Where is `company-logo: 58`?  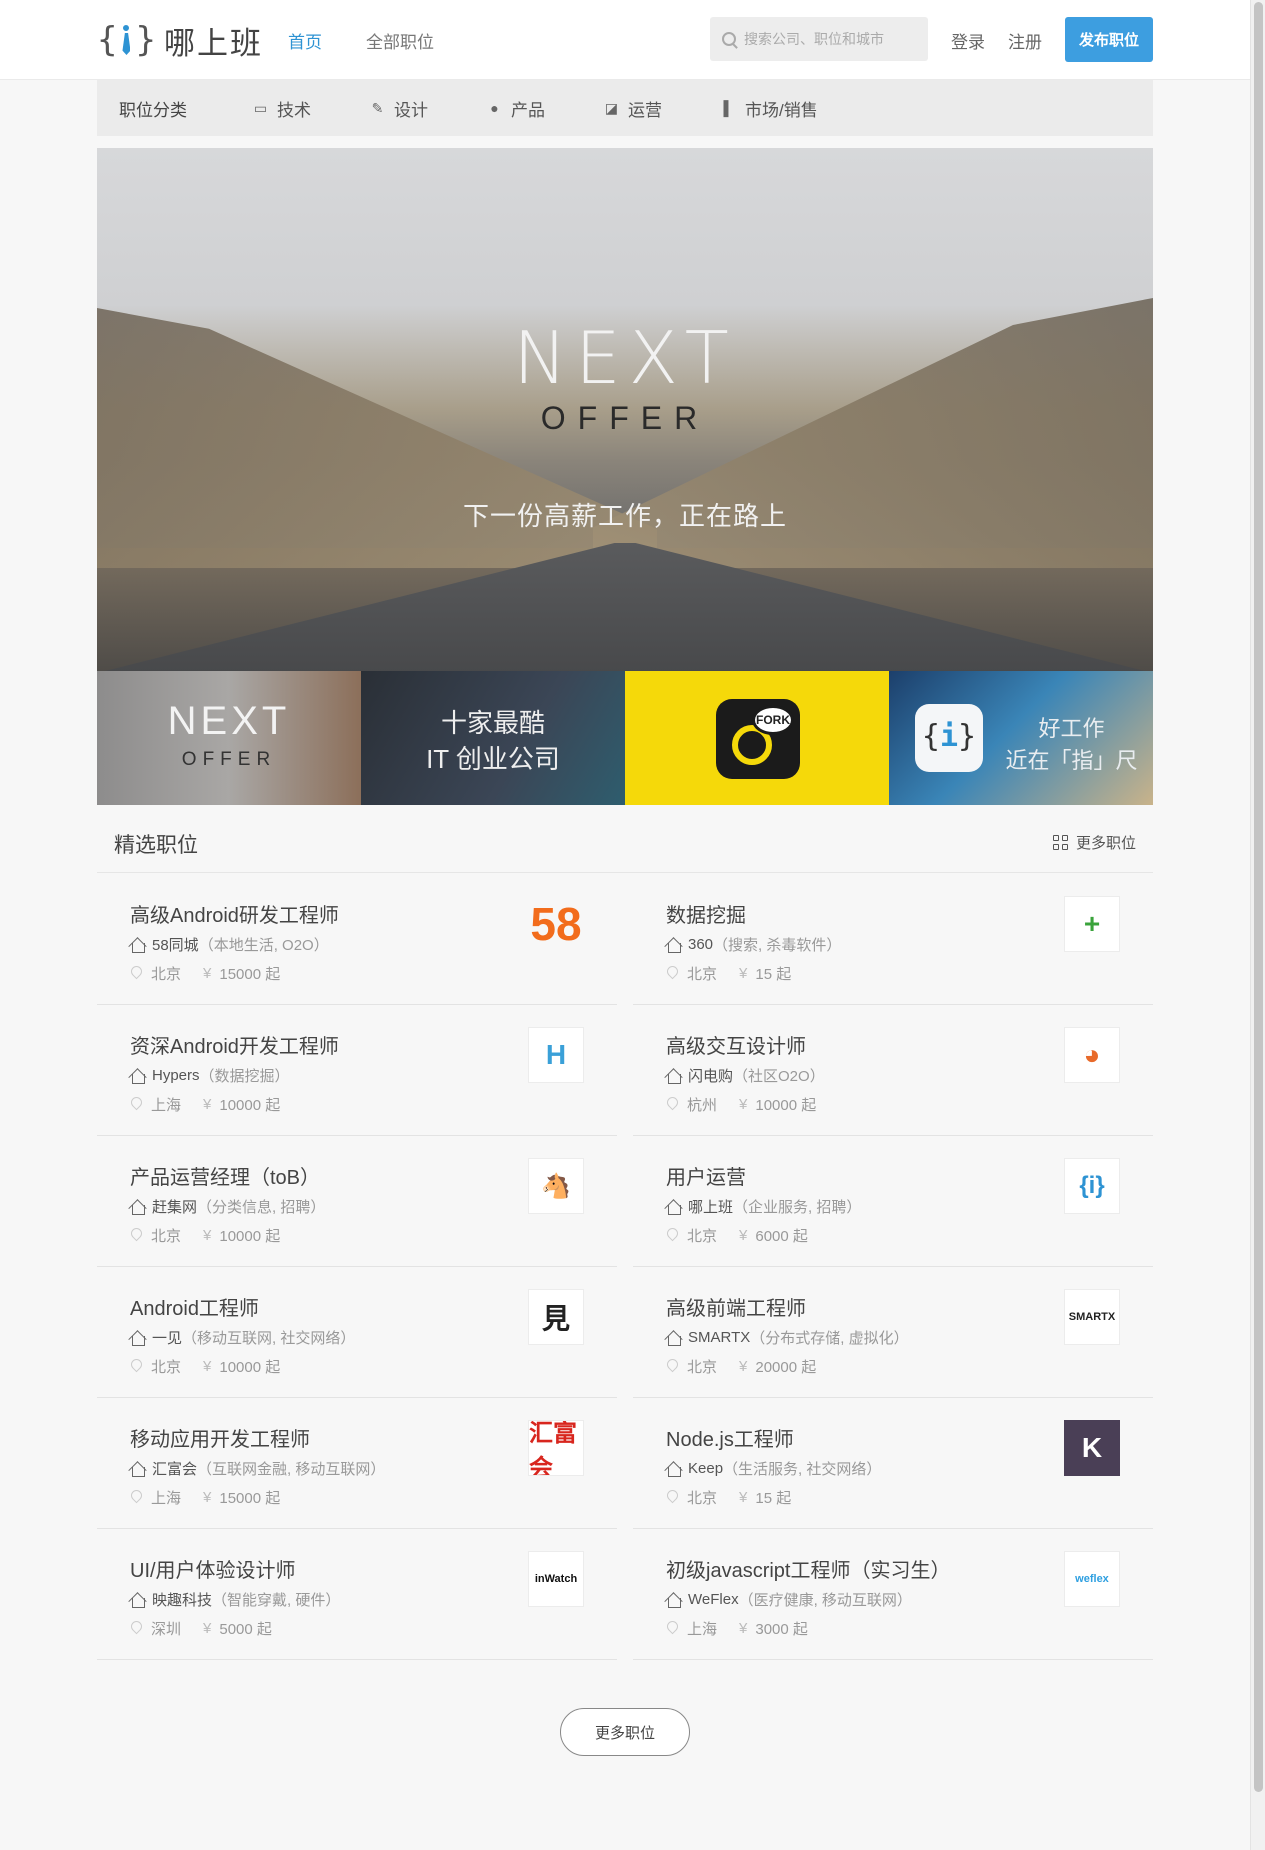 company-logo: 58 is located at coordinates (556, 924).